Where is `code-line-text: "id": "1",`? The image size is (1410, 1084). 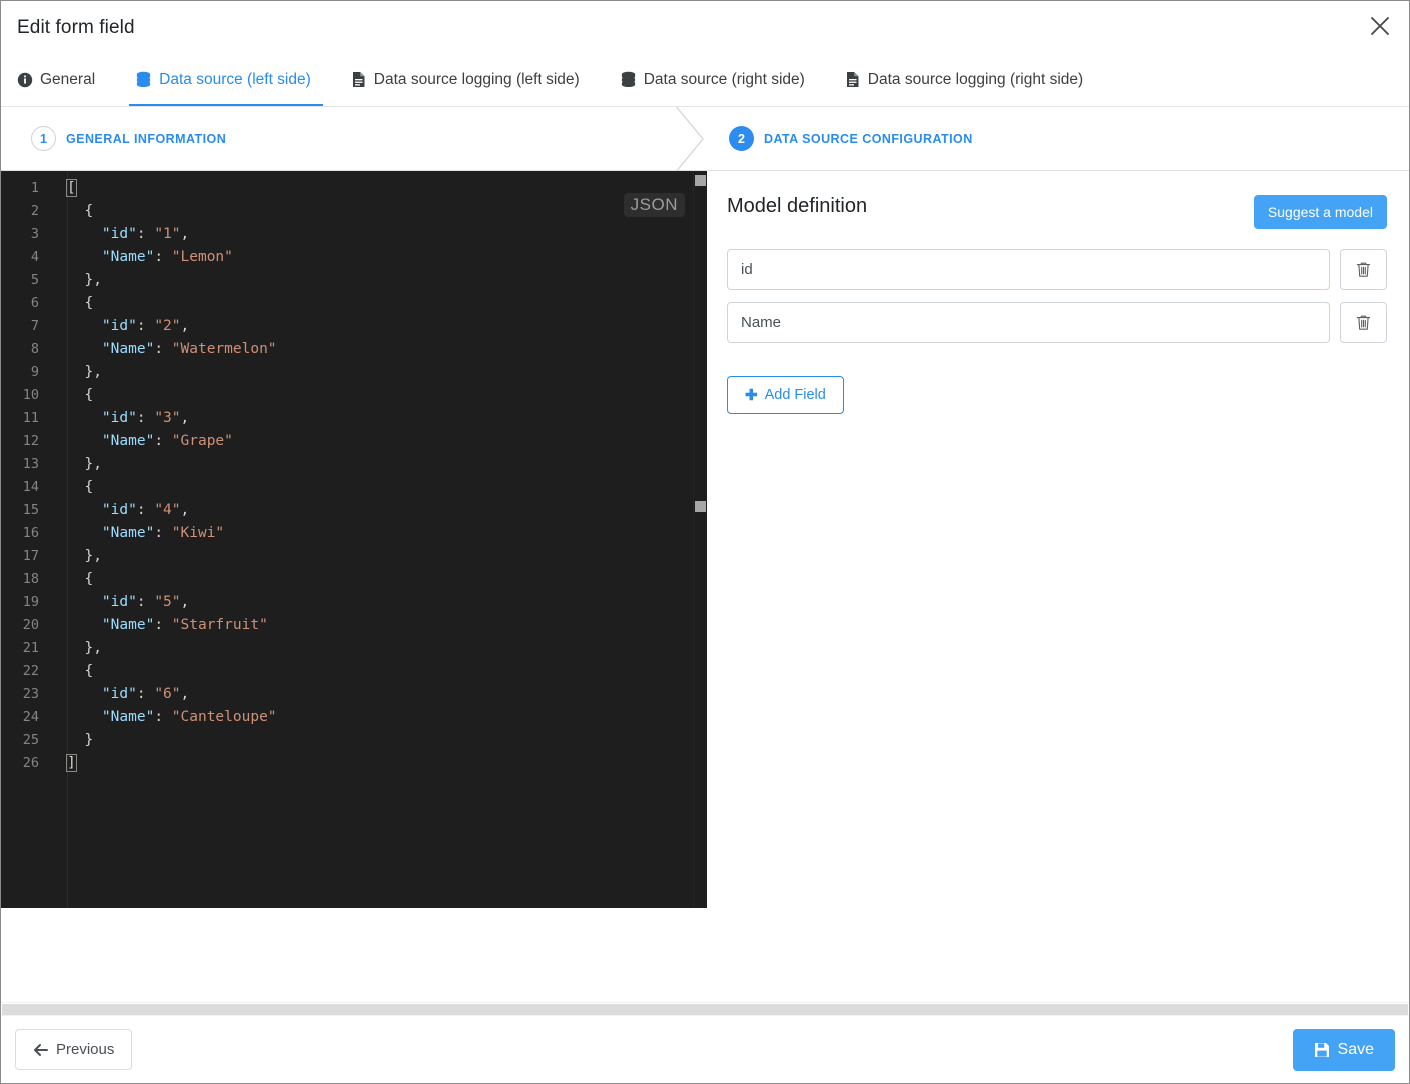
code-line-text: "id": "1", is located at coordinates (145, 234).